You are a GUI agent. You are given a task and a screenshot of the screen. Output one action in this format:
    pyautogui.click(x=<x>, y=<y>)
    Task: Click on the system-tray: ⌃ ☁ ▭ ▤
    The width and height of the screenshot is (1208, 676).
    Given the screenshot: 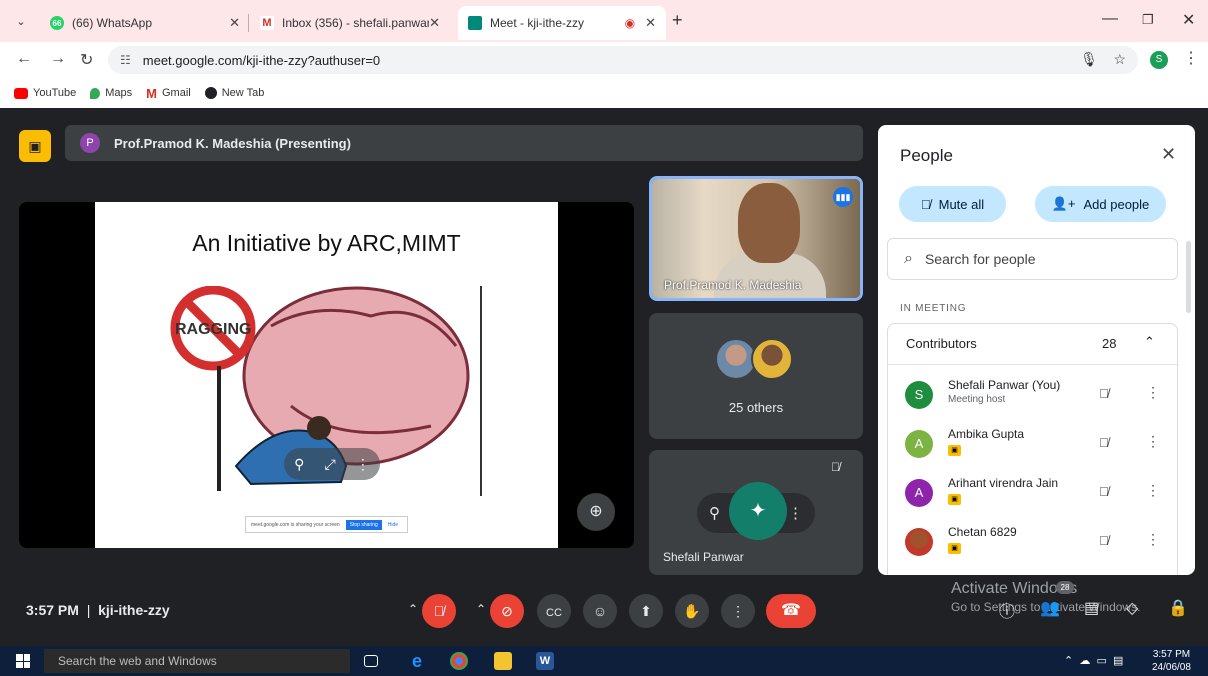 What is the action you would take?
    pyautogui.click(x=1093, y=660)
    